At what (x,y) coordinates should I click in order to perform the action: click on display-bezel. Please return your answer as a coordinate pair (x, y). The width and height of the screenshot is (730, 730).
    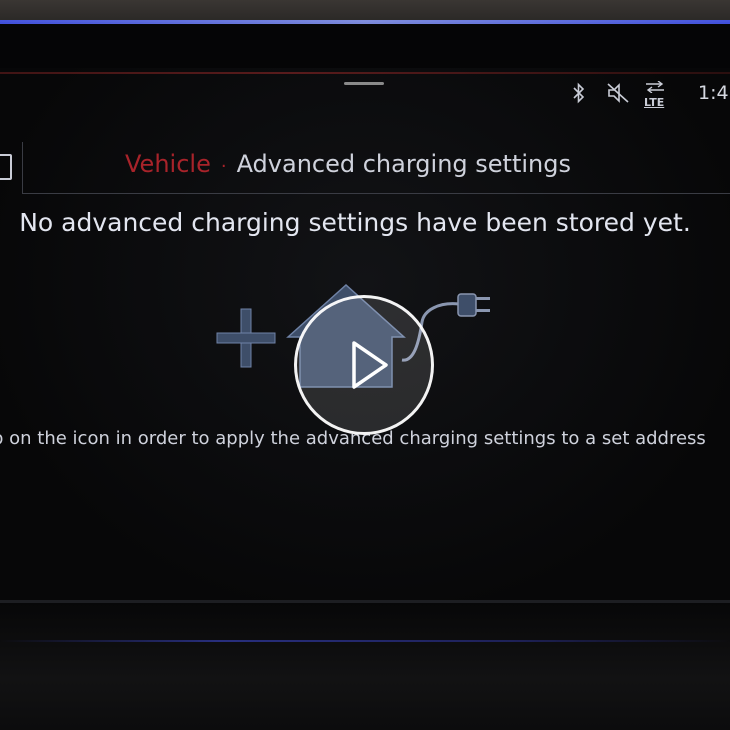
    Looking at the image, I should click on (365, 46).